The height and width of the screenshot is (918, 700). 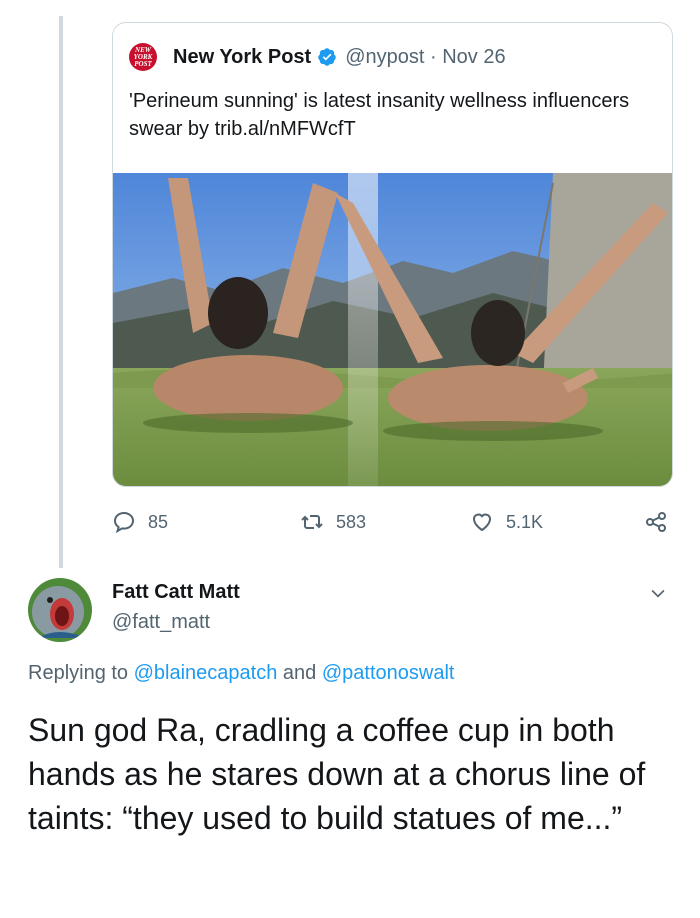 What do you see at coordinates (299, 673) in the screenshot?
I see `replying-and: and` at bounding box center [299, 673].